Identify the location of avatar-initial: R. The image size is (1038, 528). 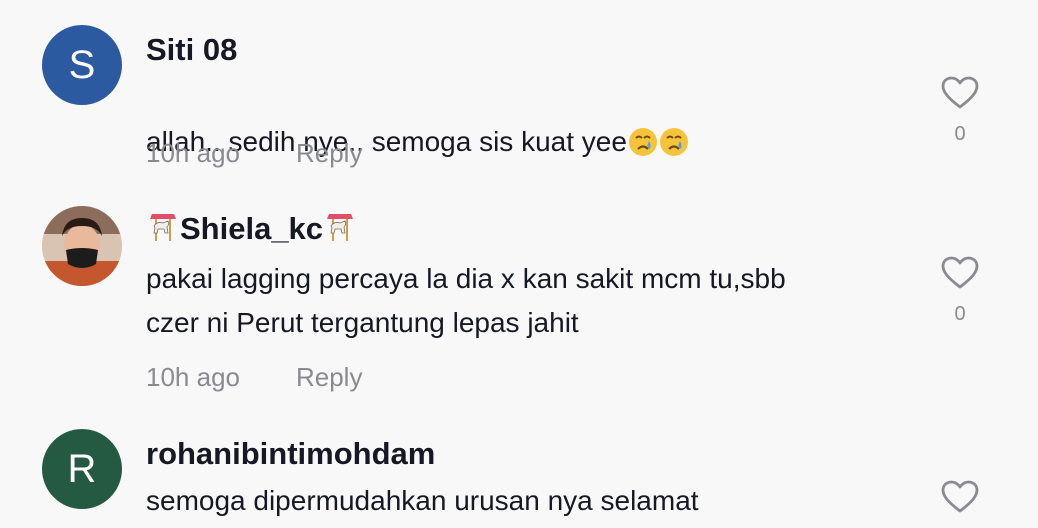
(82, 469).